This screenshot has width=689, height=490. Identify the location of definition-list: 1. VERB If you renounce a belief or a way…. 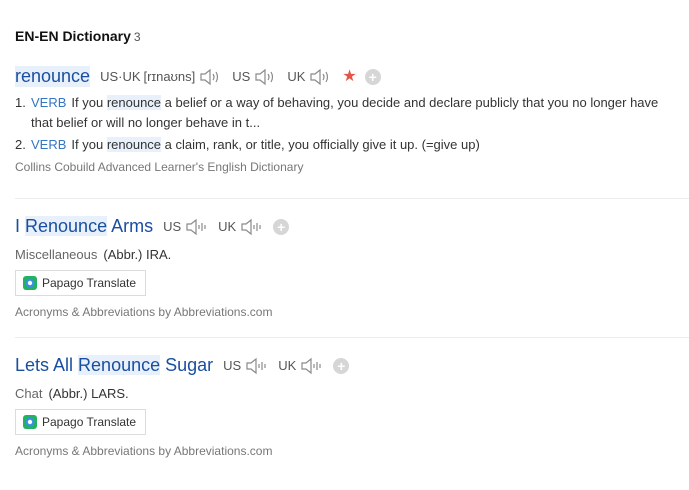
(352, 124).